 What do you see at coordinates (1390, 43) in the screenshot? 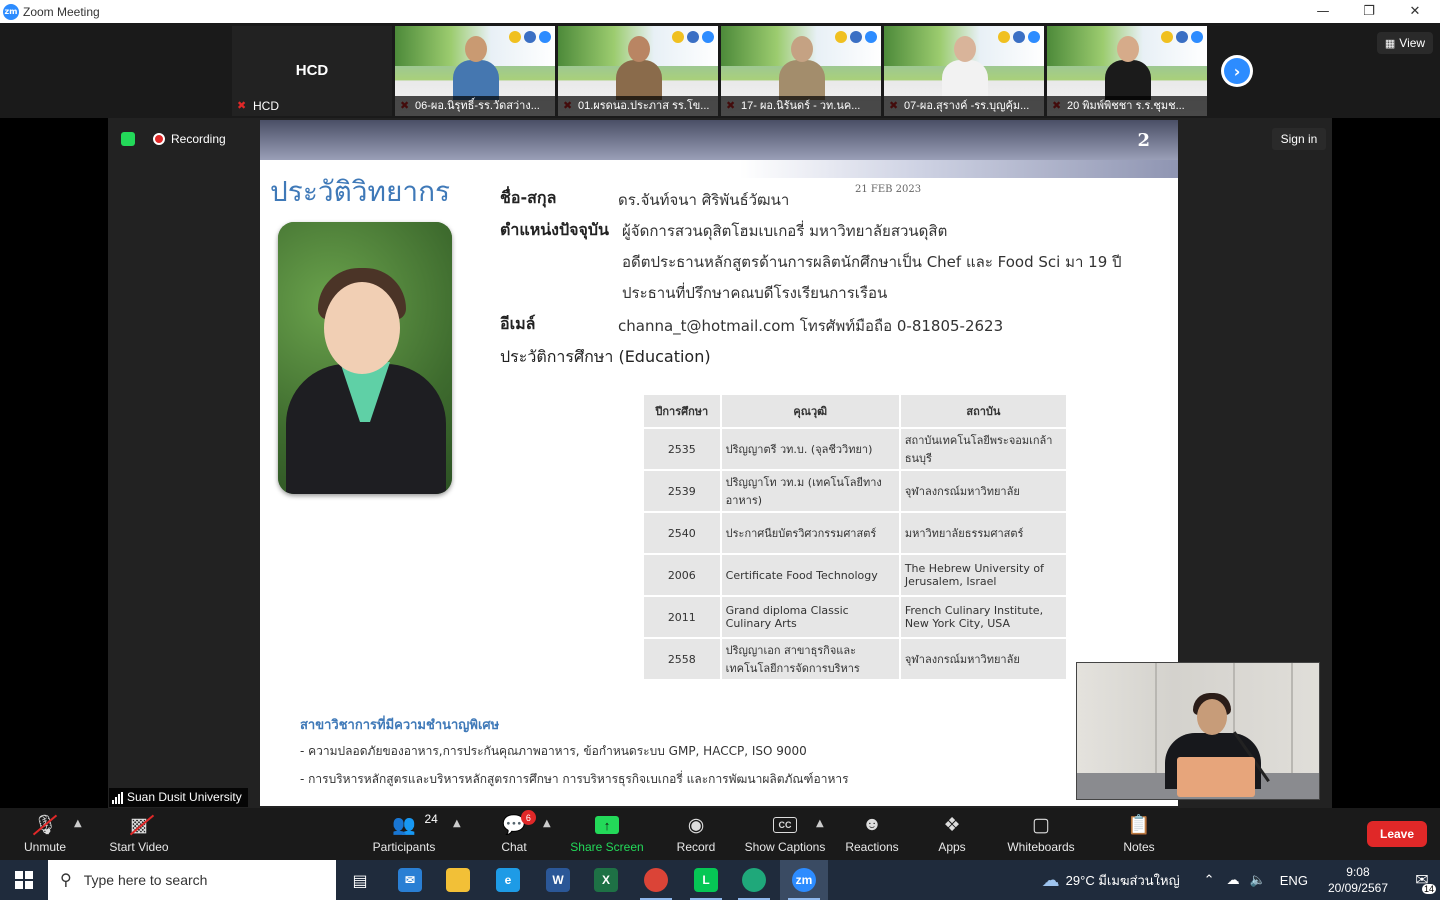
I see `grid-icon: ▦` at bounding box center [1390, 43].